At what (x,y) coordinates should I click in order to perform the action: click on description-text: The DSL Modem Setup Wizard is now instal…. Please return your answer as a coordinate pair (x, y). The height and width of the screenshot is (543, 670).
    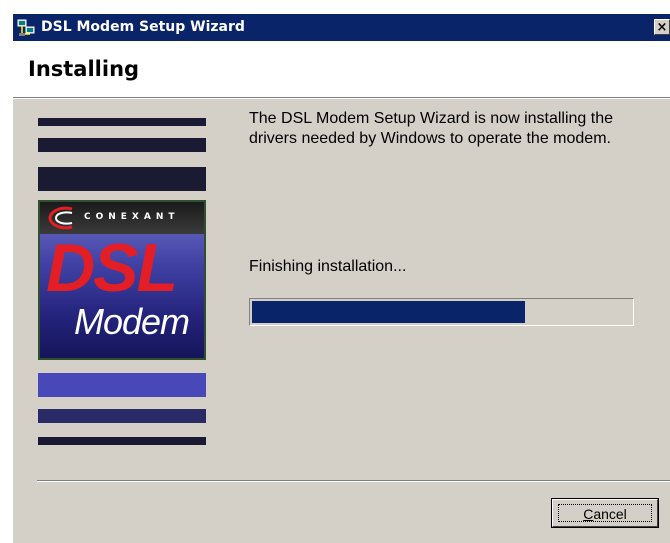
    Looking at the image, I should click on (431, 128).